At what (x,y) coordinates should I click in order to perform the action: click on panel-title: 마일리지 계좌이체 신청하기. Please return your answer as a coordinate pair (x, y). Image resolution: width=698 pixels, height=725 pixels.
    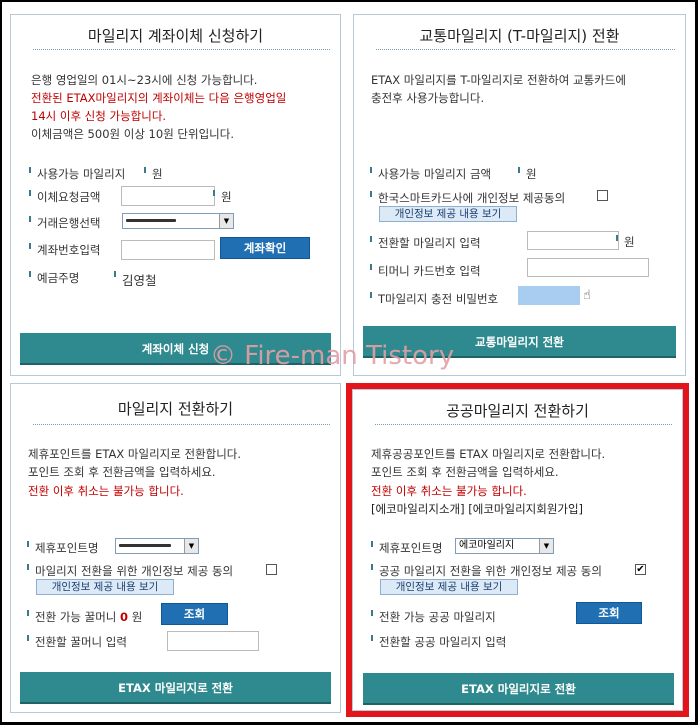
    Looking at the image, I should click on (175, 36).